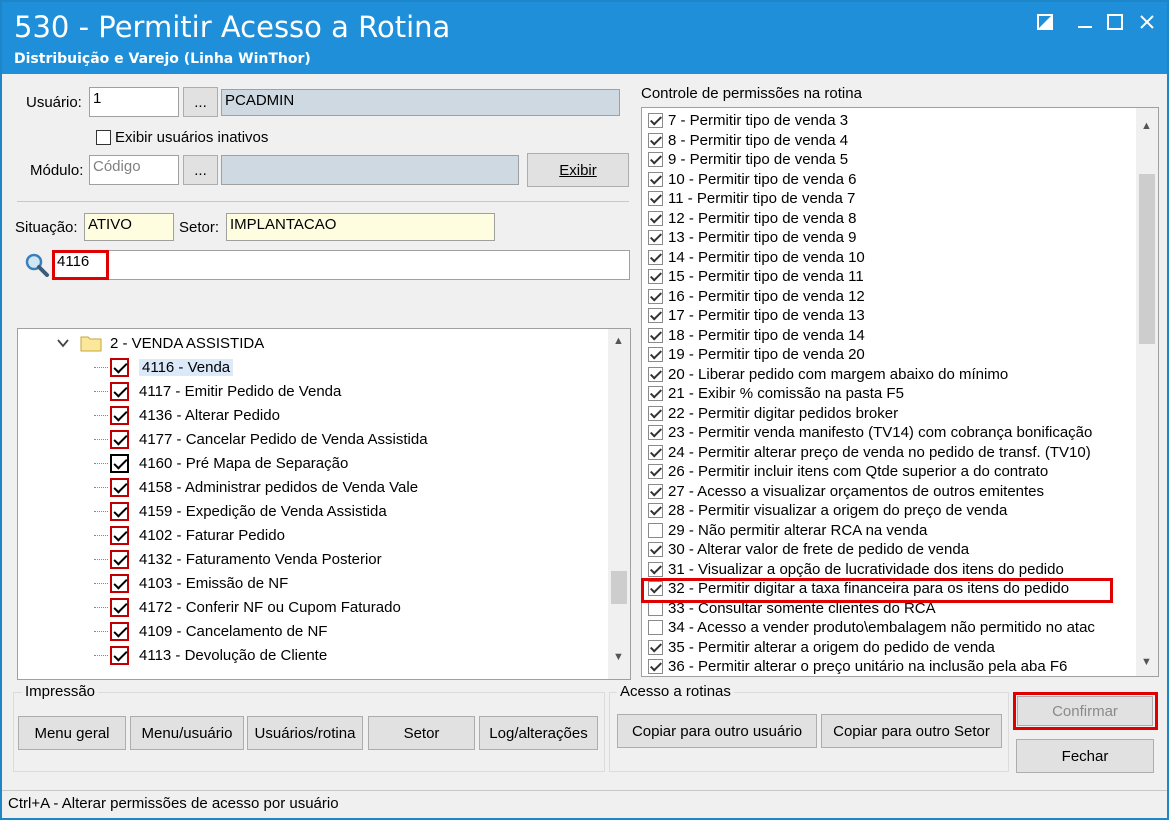 The image size is (1169, 820). What do you see at coordinates (619, 587) in the screenshot?
I see `tree-scroll-thumb` at bounding box center [619, 587].